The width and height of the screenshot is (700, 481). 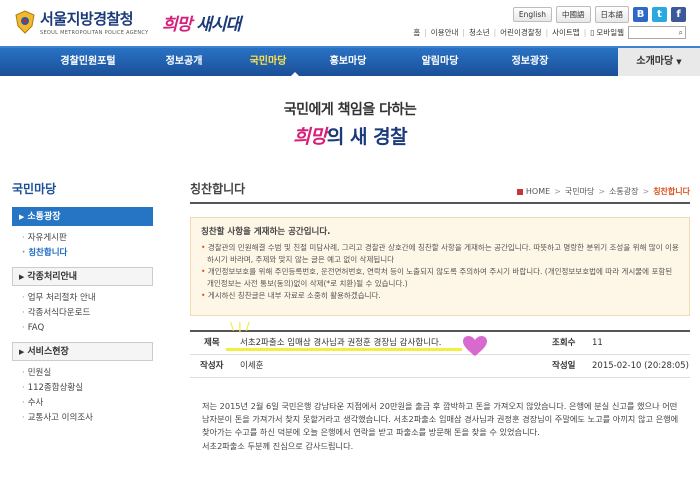 I want to click on banner-line2: 희망의 새 경찰, so click(x=350, y=135).